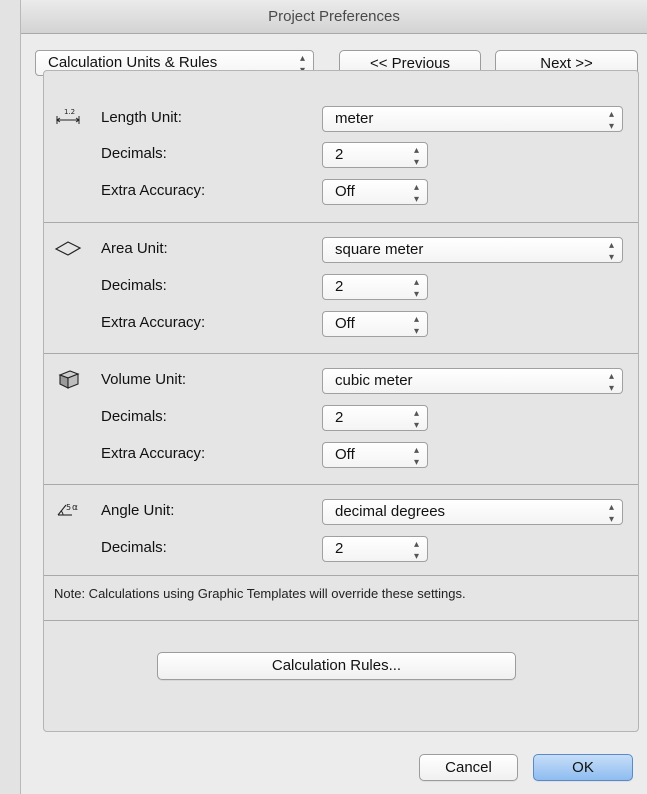  What do you see at coordinates (375, 287) in the screenshot?
I see `area-decimals-select: 2 ▴ ▾` at bounding box center [375, 287].